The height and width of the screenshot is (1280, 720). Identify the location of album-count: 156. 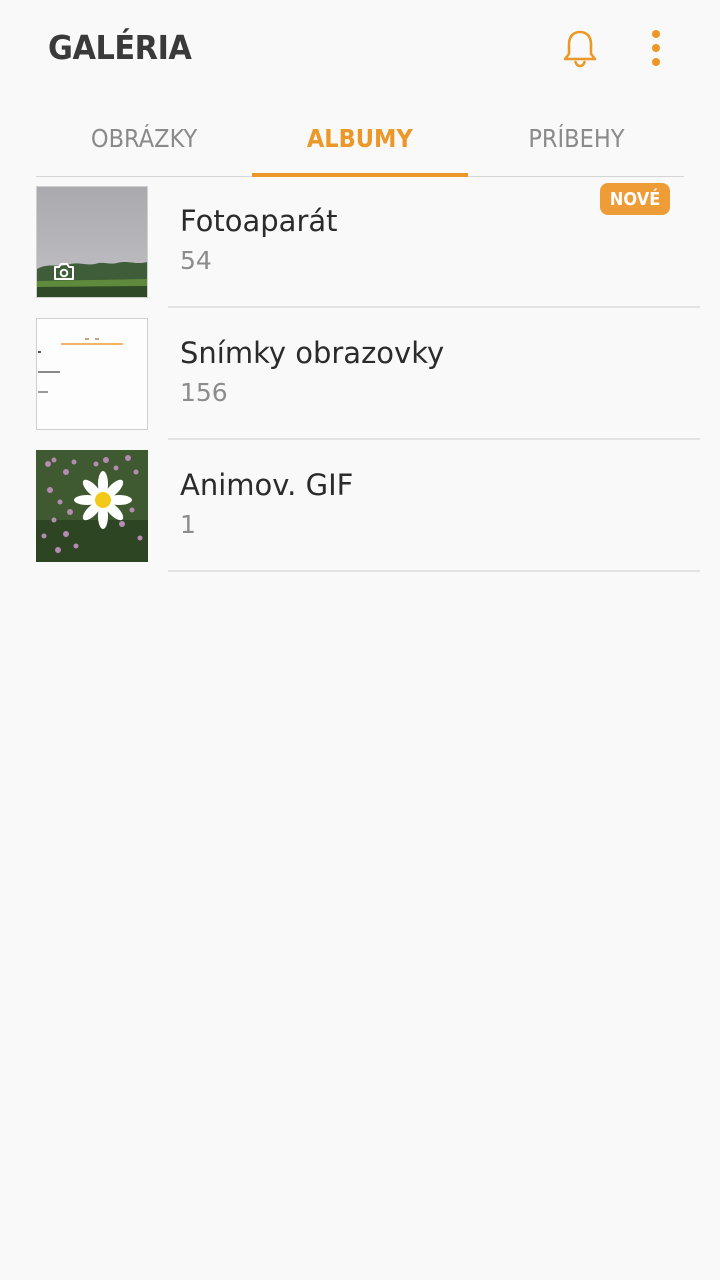
(204, 392).